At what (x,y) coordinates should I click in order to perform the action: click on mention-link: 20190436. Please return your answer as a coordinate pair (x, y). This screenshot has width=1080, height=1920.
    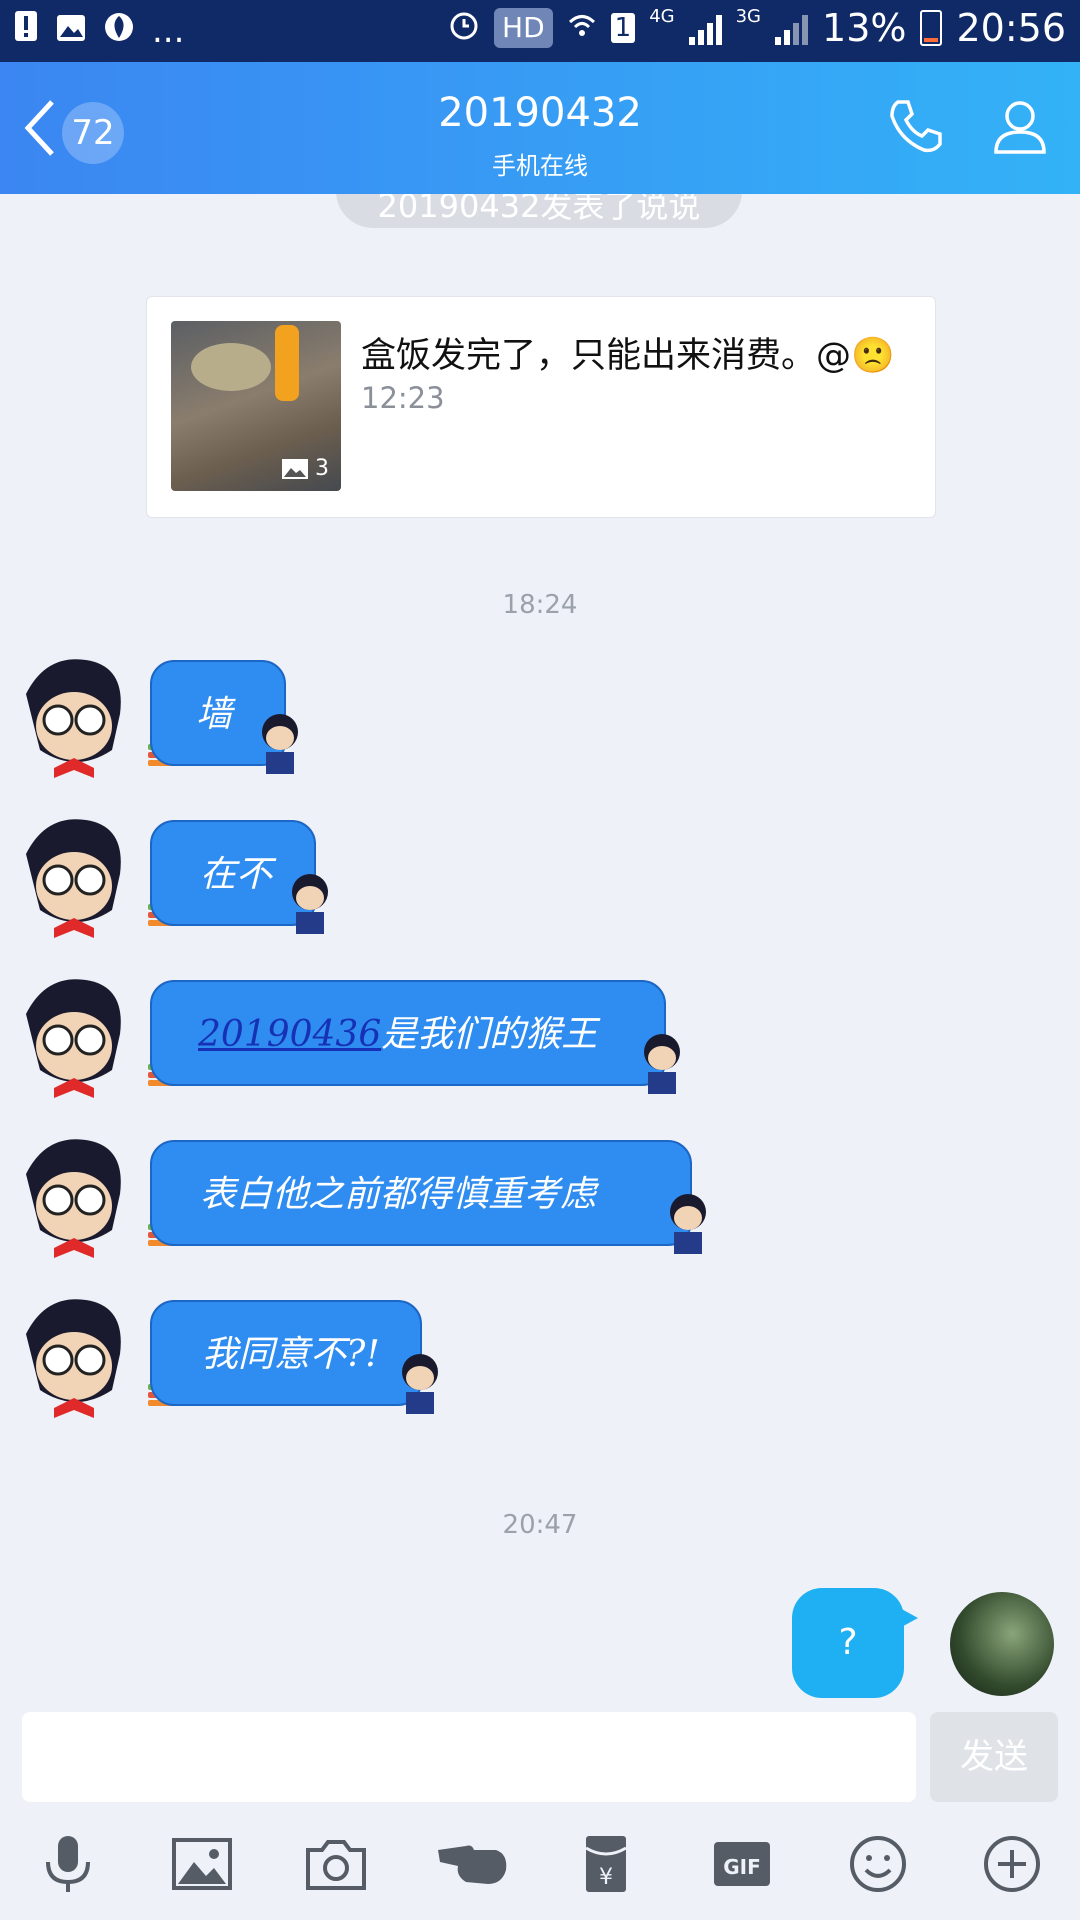
    Looking at the image, I should click on (289, 1034).